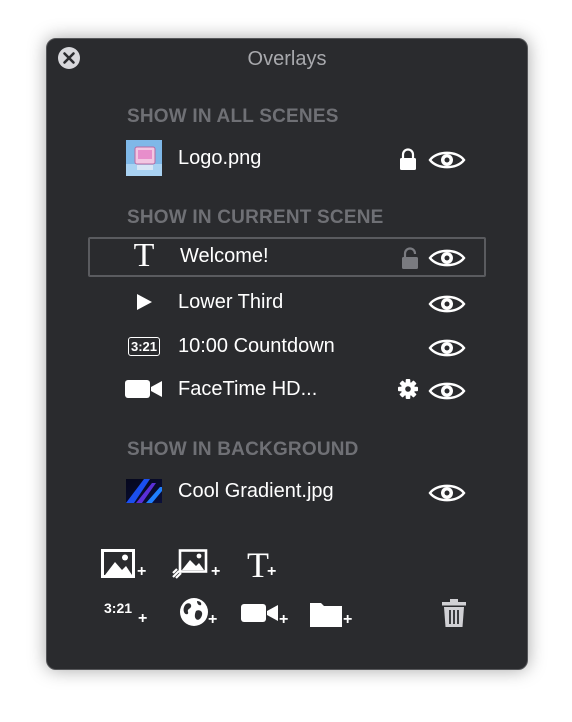  Describe the element at coordinates (231, 302) in the screenshot. I see `overlay-label: Lower Third` at that location.